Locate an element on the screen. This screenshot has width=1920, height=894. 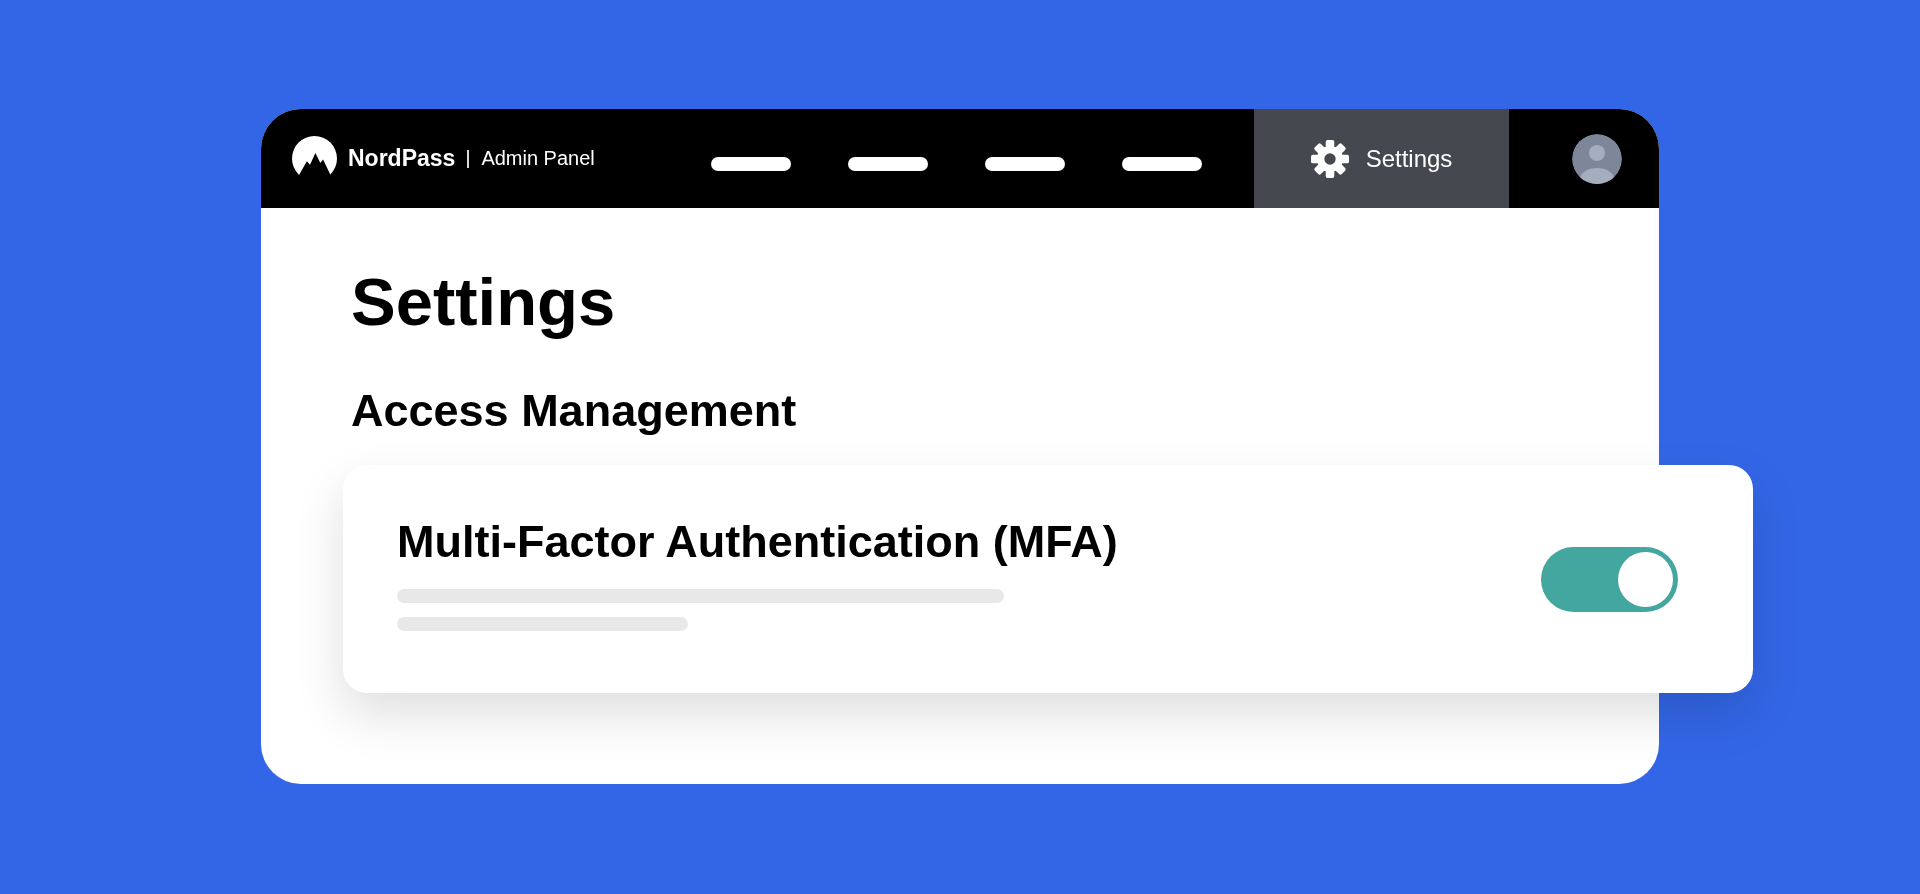
brand-name: NordPass is located at coordinates (402, 158).